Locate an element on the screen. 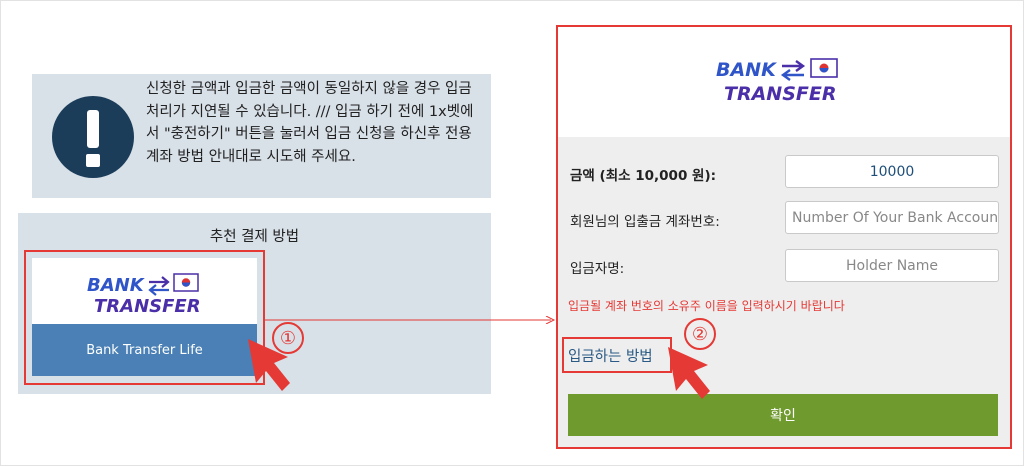 Image resolution: width=1024 pixels, height=466 pixels. exclamation-icon is located at coordinates (93, 137).